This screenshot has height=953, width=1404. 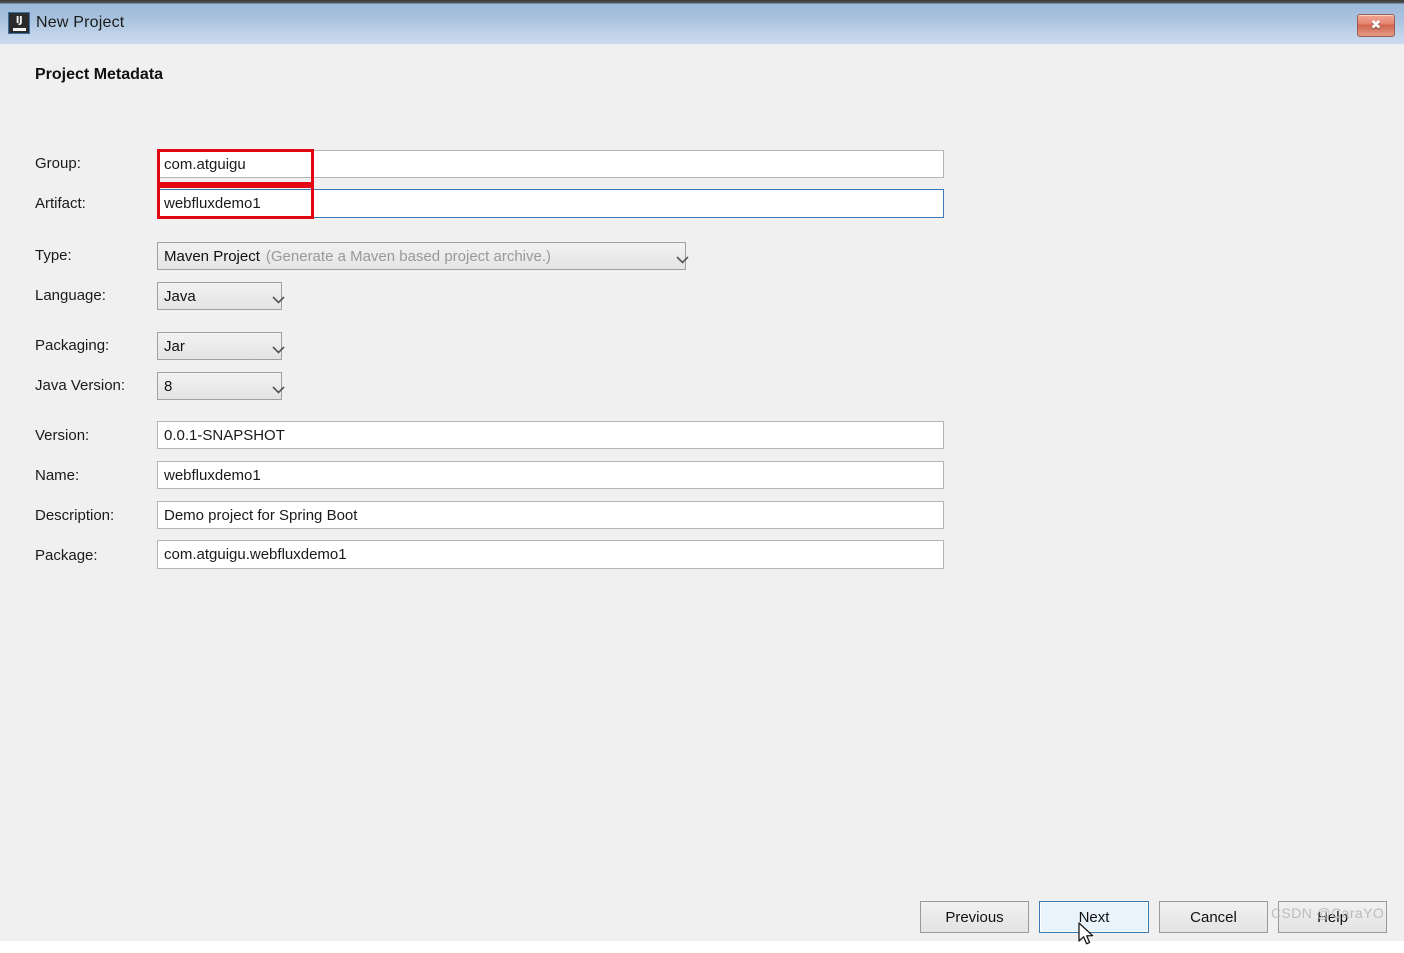 I want to click on label-description: Description:, so click(x=75, y=515).